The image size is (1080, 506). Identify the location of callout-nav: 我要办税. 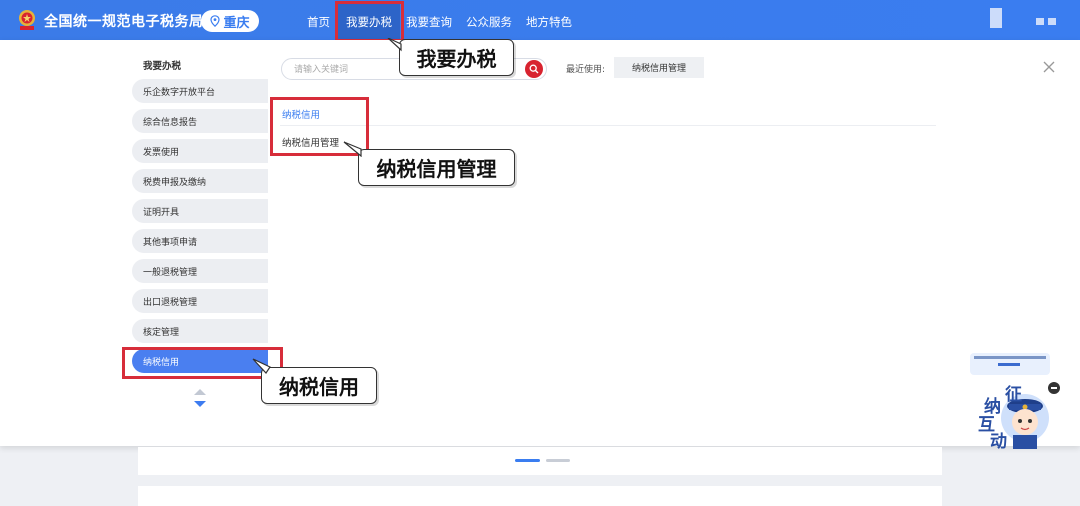
(456, 57).